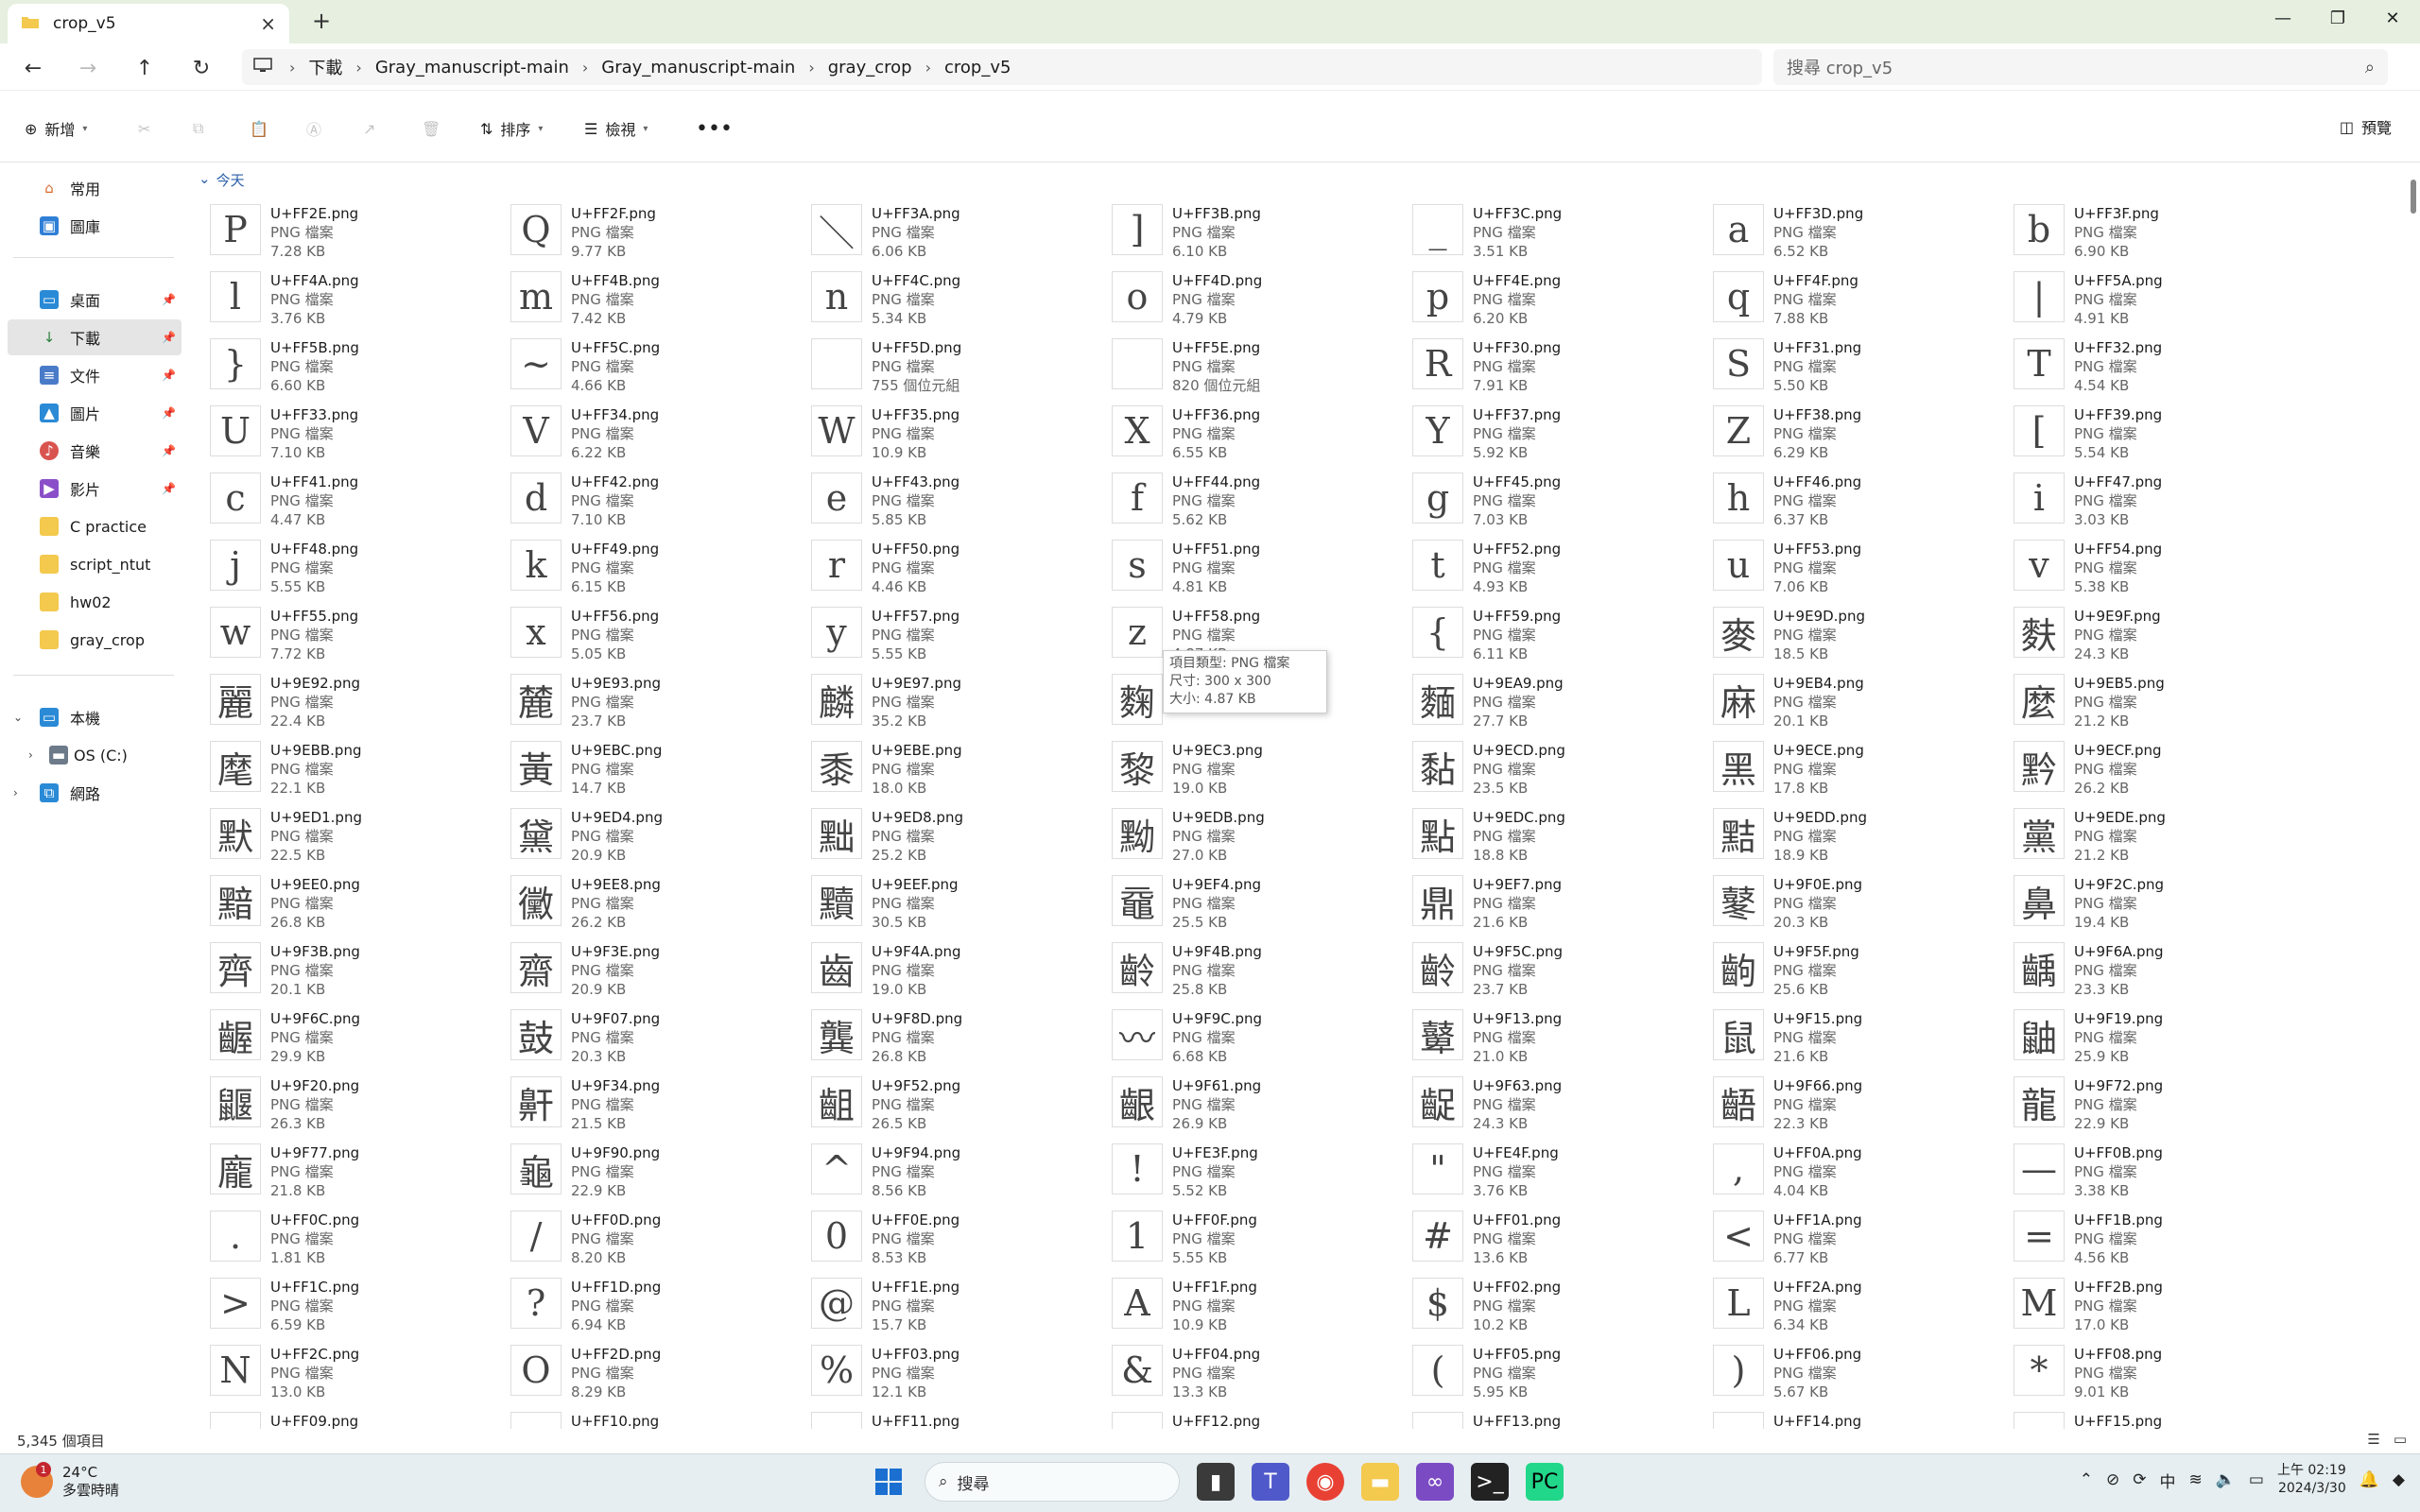 The image size is (2420, 1512). I want to click on file-item: h U+FF46.png PNG 檔案 6.37 KB, so click(1864, 500).